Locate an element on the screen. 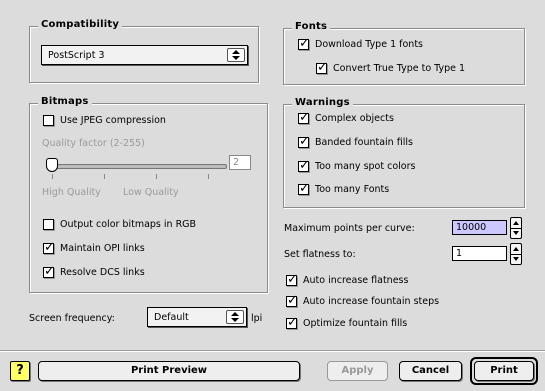 This screenshot has width=545, height=391. screen-frequency-label: Screen frequency: is located at coordinates (72, 318).